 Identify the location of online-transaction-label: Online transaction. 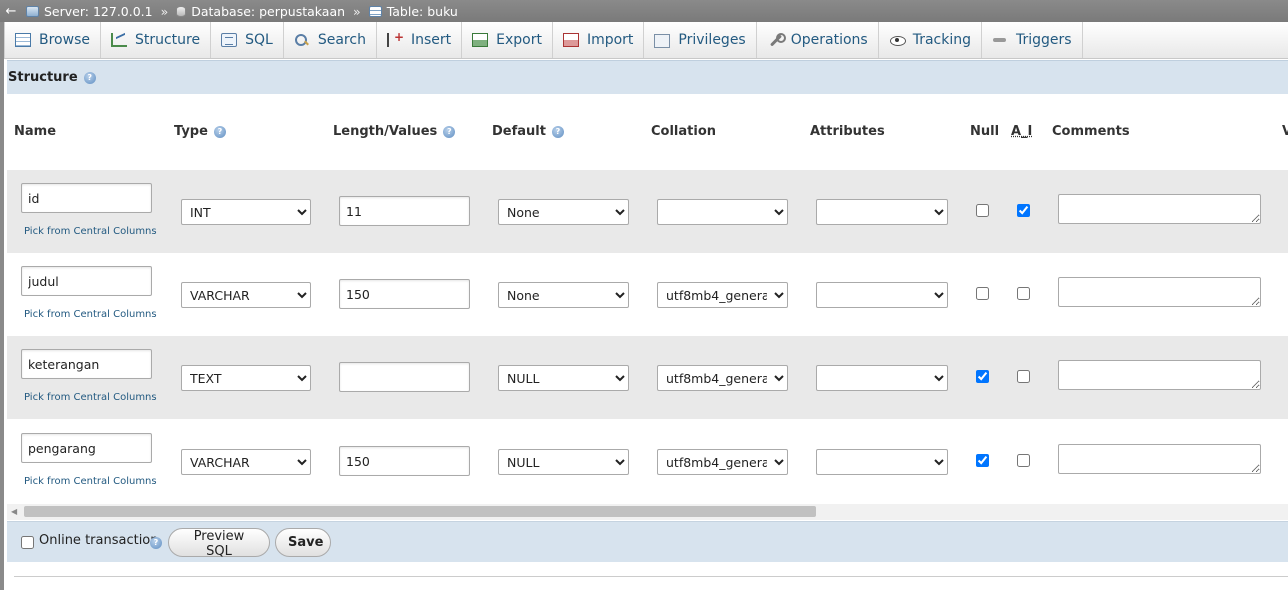
(99, 540).